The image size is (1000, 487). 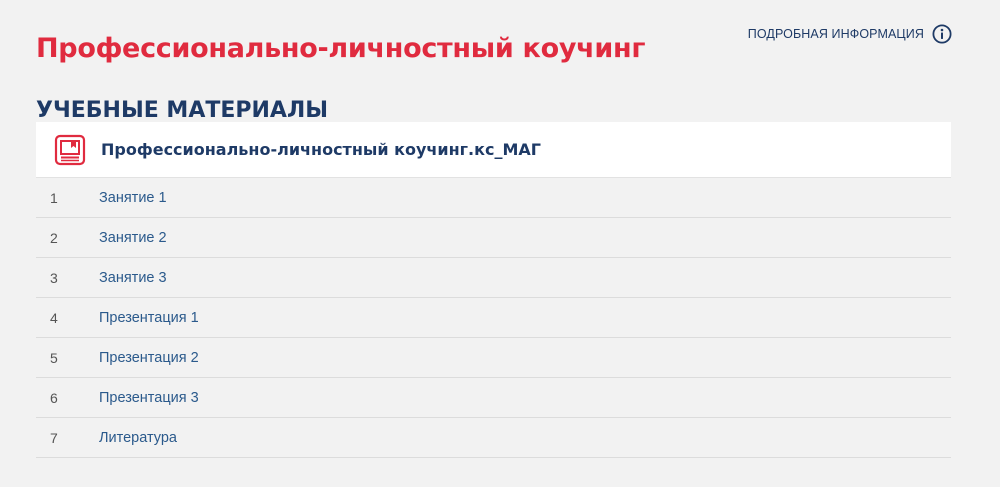 I want to click on row-number: 4, so click(x=54, y=317).